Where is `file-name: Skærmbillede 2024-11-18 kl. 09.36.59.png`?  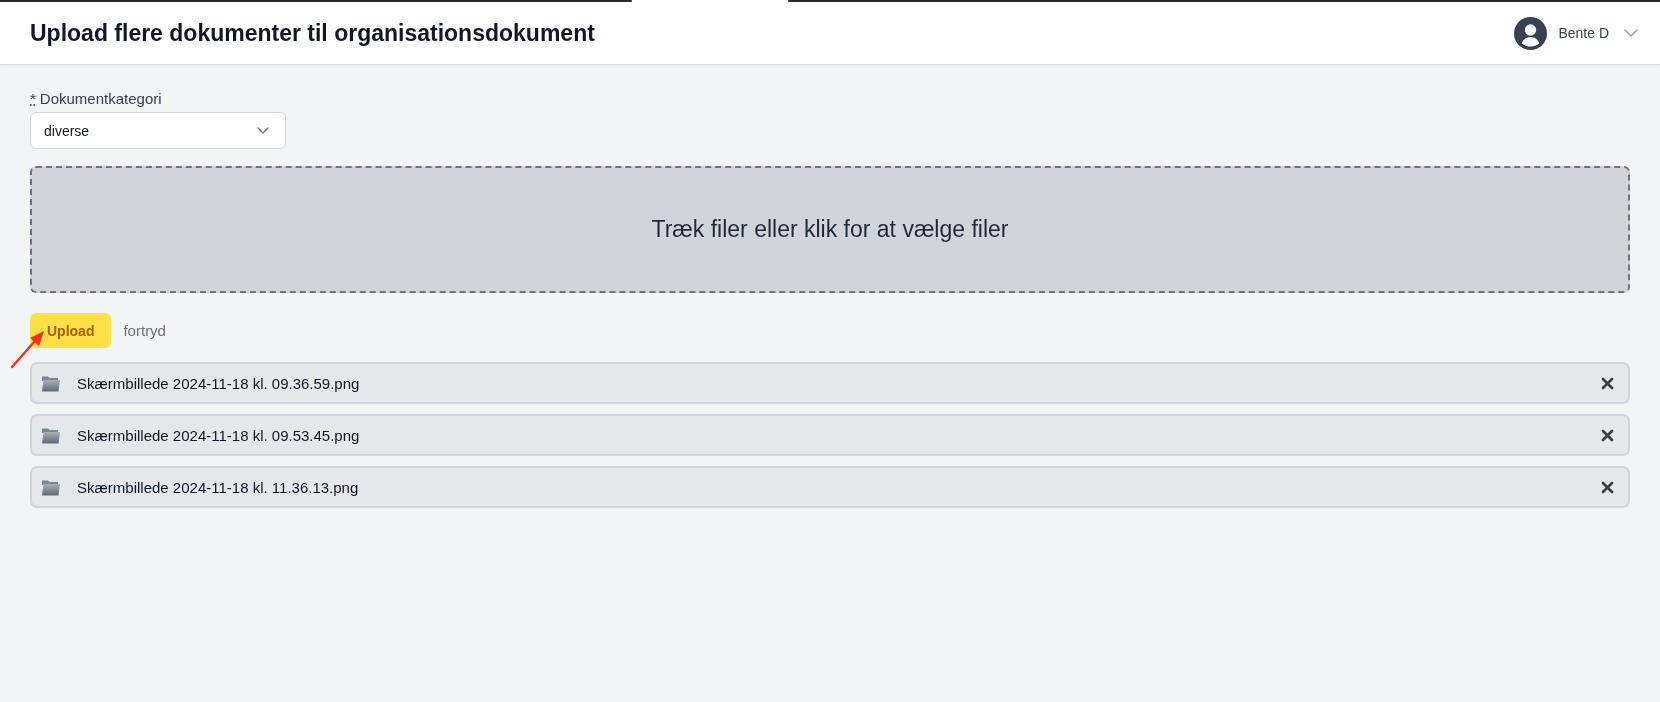
file-name: Skærmbillede 2024-11-18 kl. 09.36.59.png is located at coordinates (219, 383).